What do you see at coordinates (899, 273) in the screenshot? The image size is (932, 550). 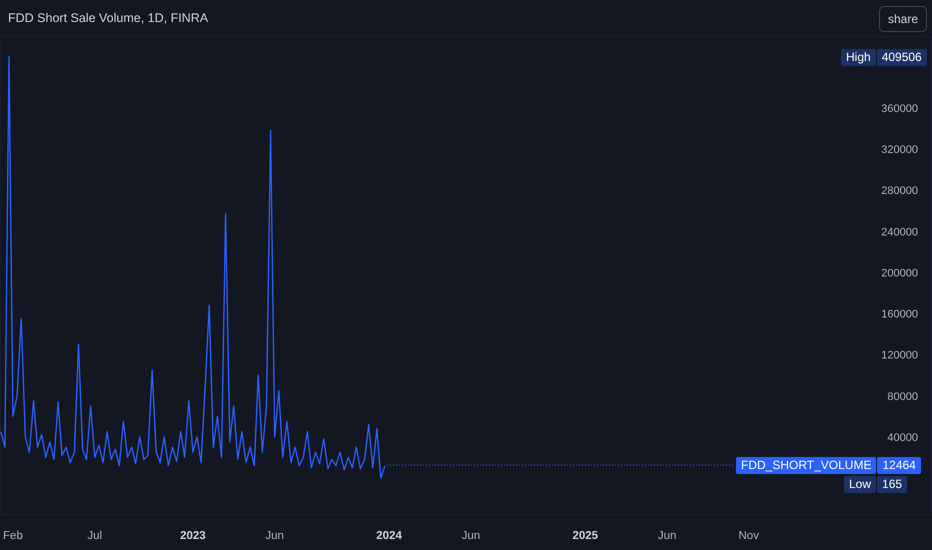 I see `axis-label: 200000` at bounding box center [899, 273].